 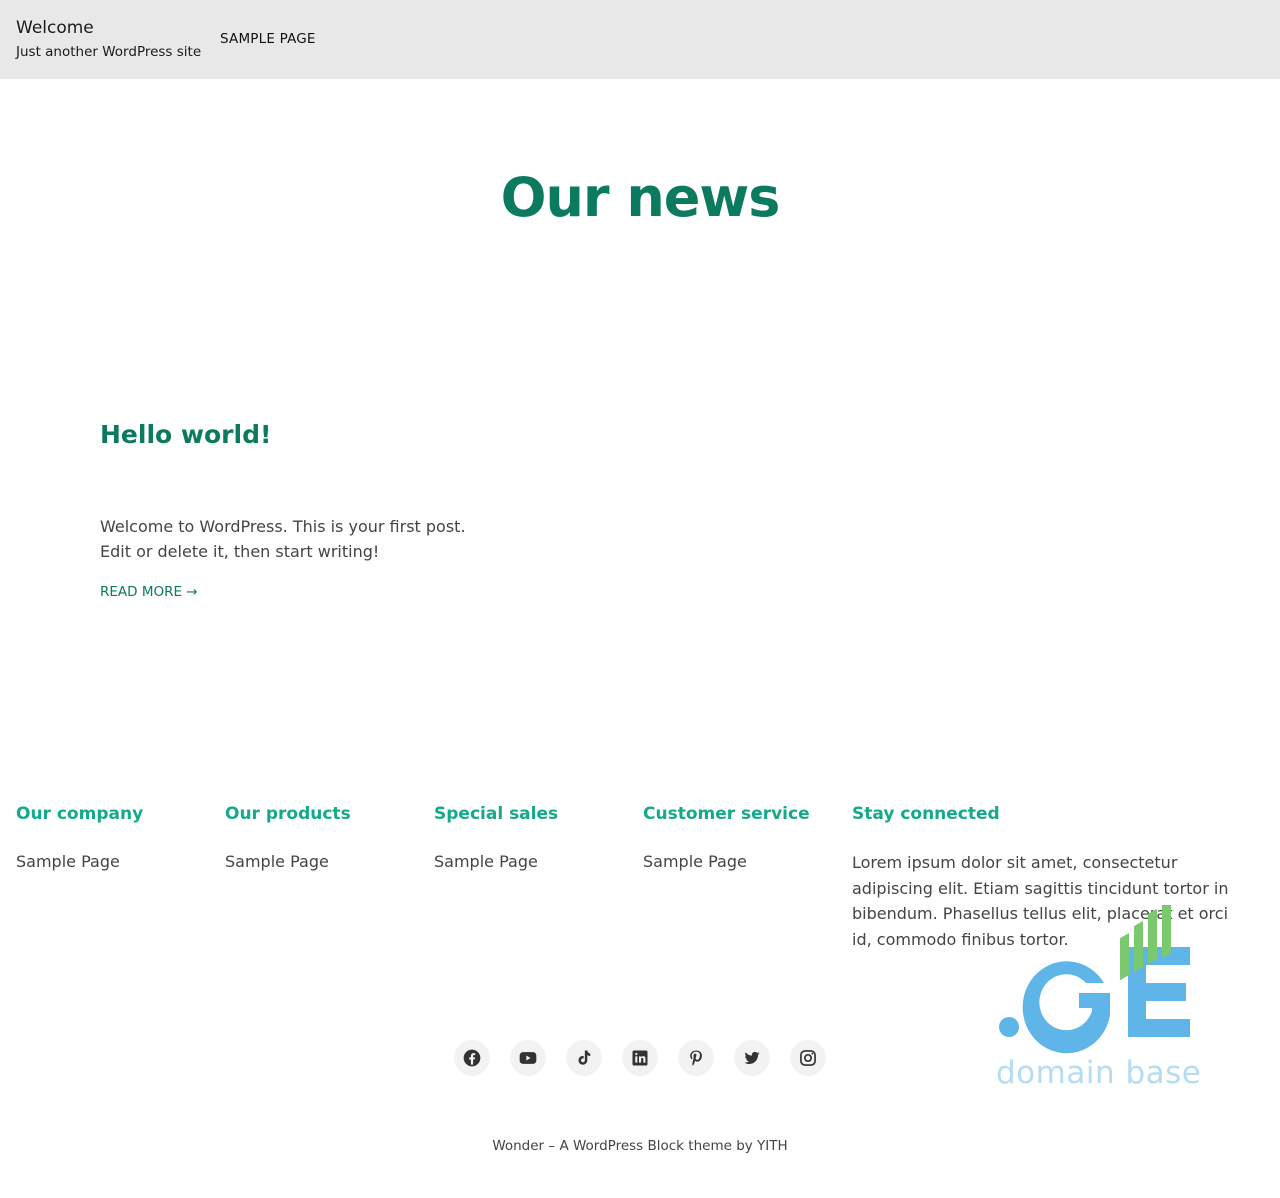 I want to click on footer-heading: Special sales, so click(x=496, y=814).